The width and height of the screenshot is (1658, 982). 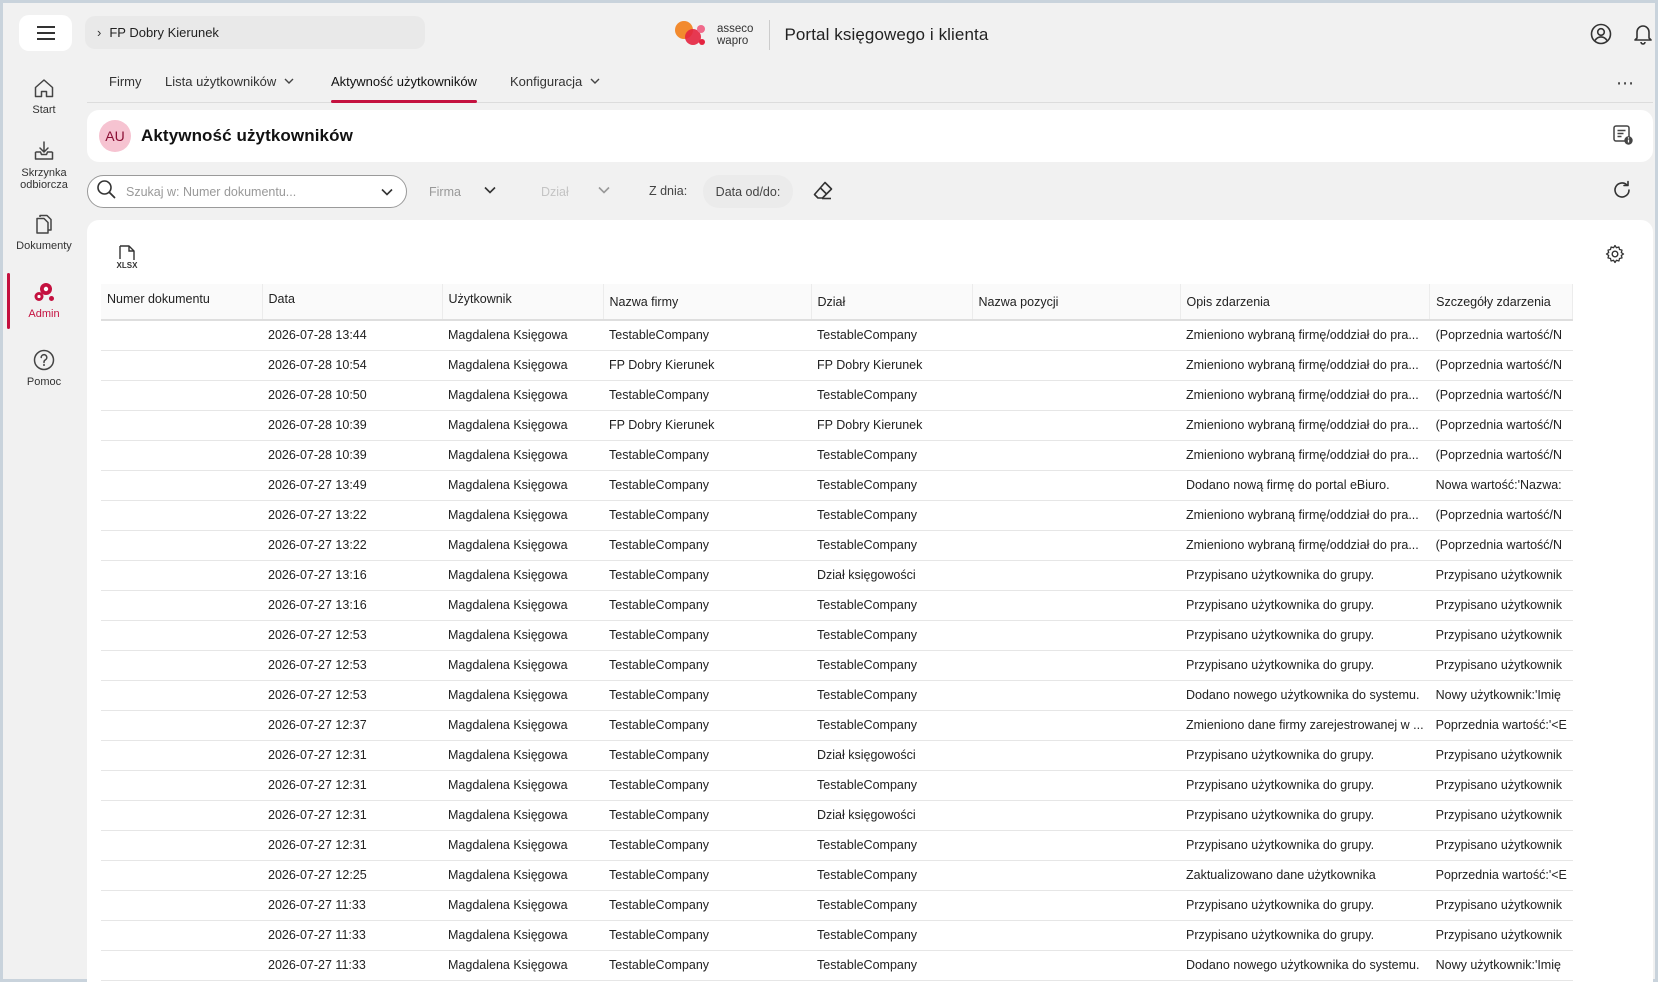 What do you see at coordinates (1622, 192) in the screenshot?
I see `refresh-button` at bounding box center [1622, 192].